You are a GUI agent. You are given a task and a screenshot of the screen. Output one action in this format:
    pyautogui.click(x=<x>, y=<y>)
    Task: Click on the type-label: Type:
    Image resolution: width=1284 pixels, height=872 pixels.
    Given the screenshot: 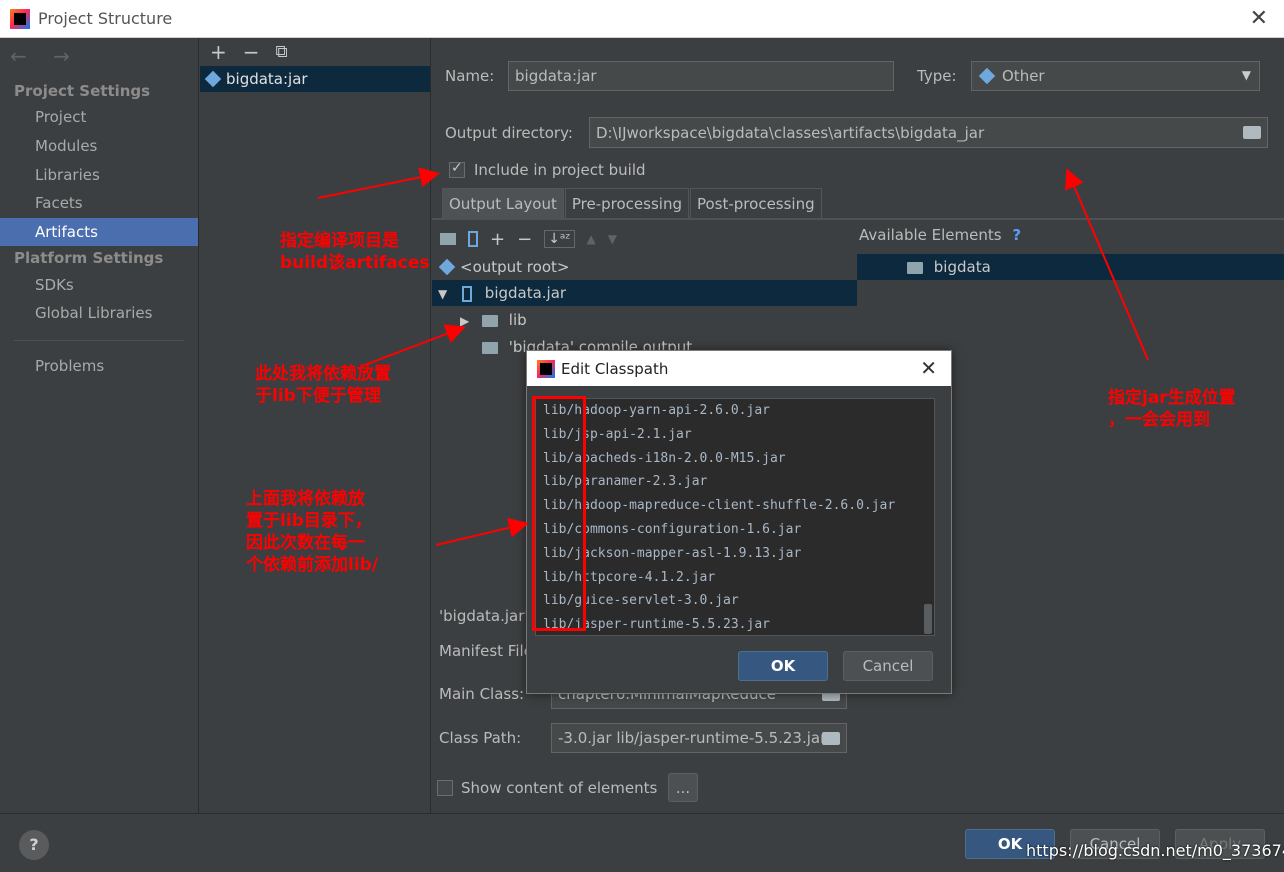 What is the action you would take?
    pyautogui.click(x=937, y=76)
    